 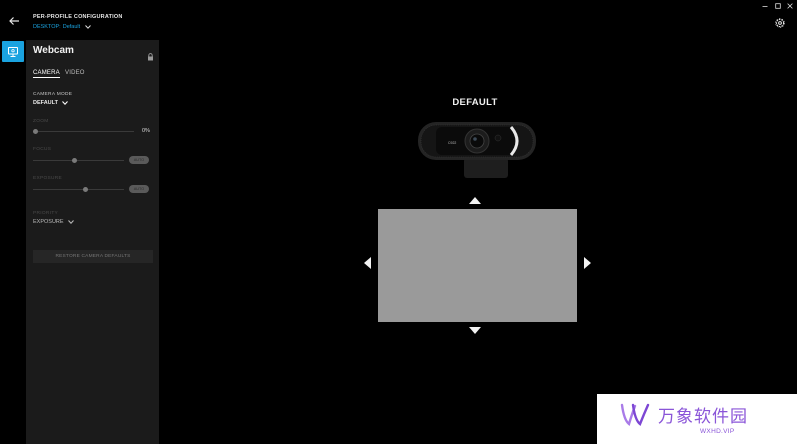 What do you see at coordinates (93, 256) in the screenshot?
I see `restore-camera-defaults-button: RESTORE CAMERA DEFAULTS` at bounding box center [93, 256].